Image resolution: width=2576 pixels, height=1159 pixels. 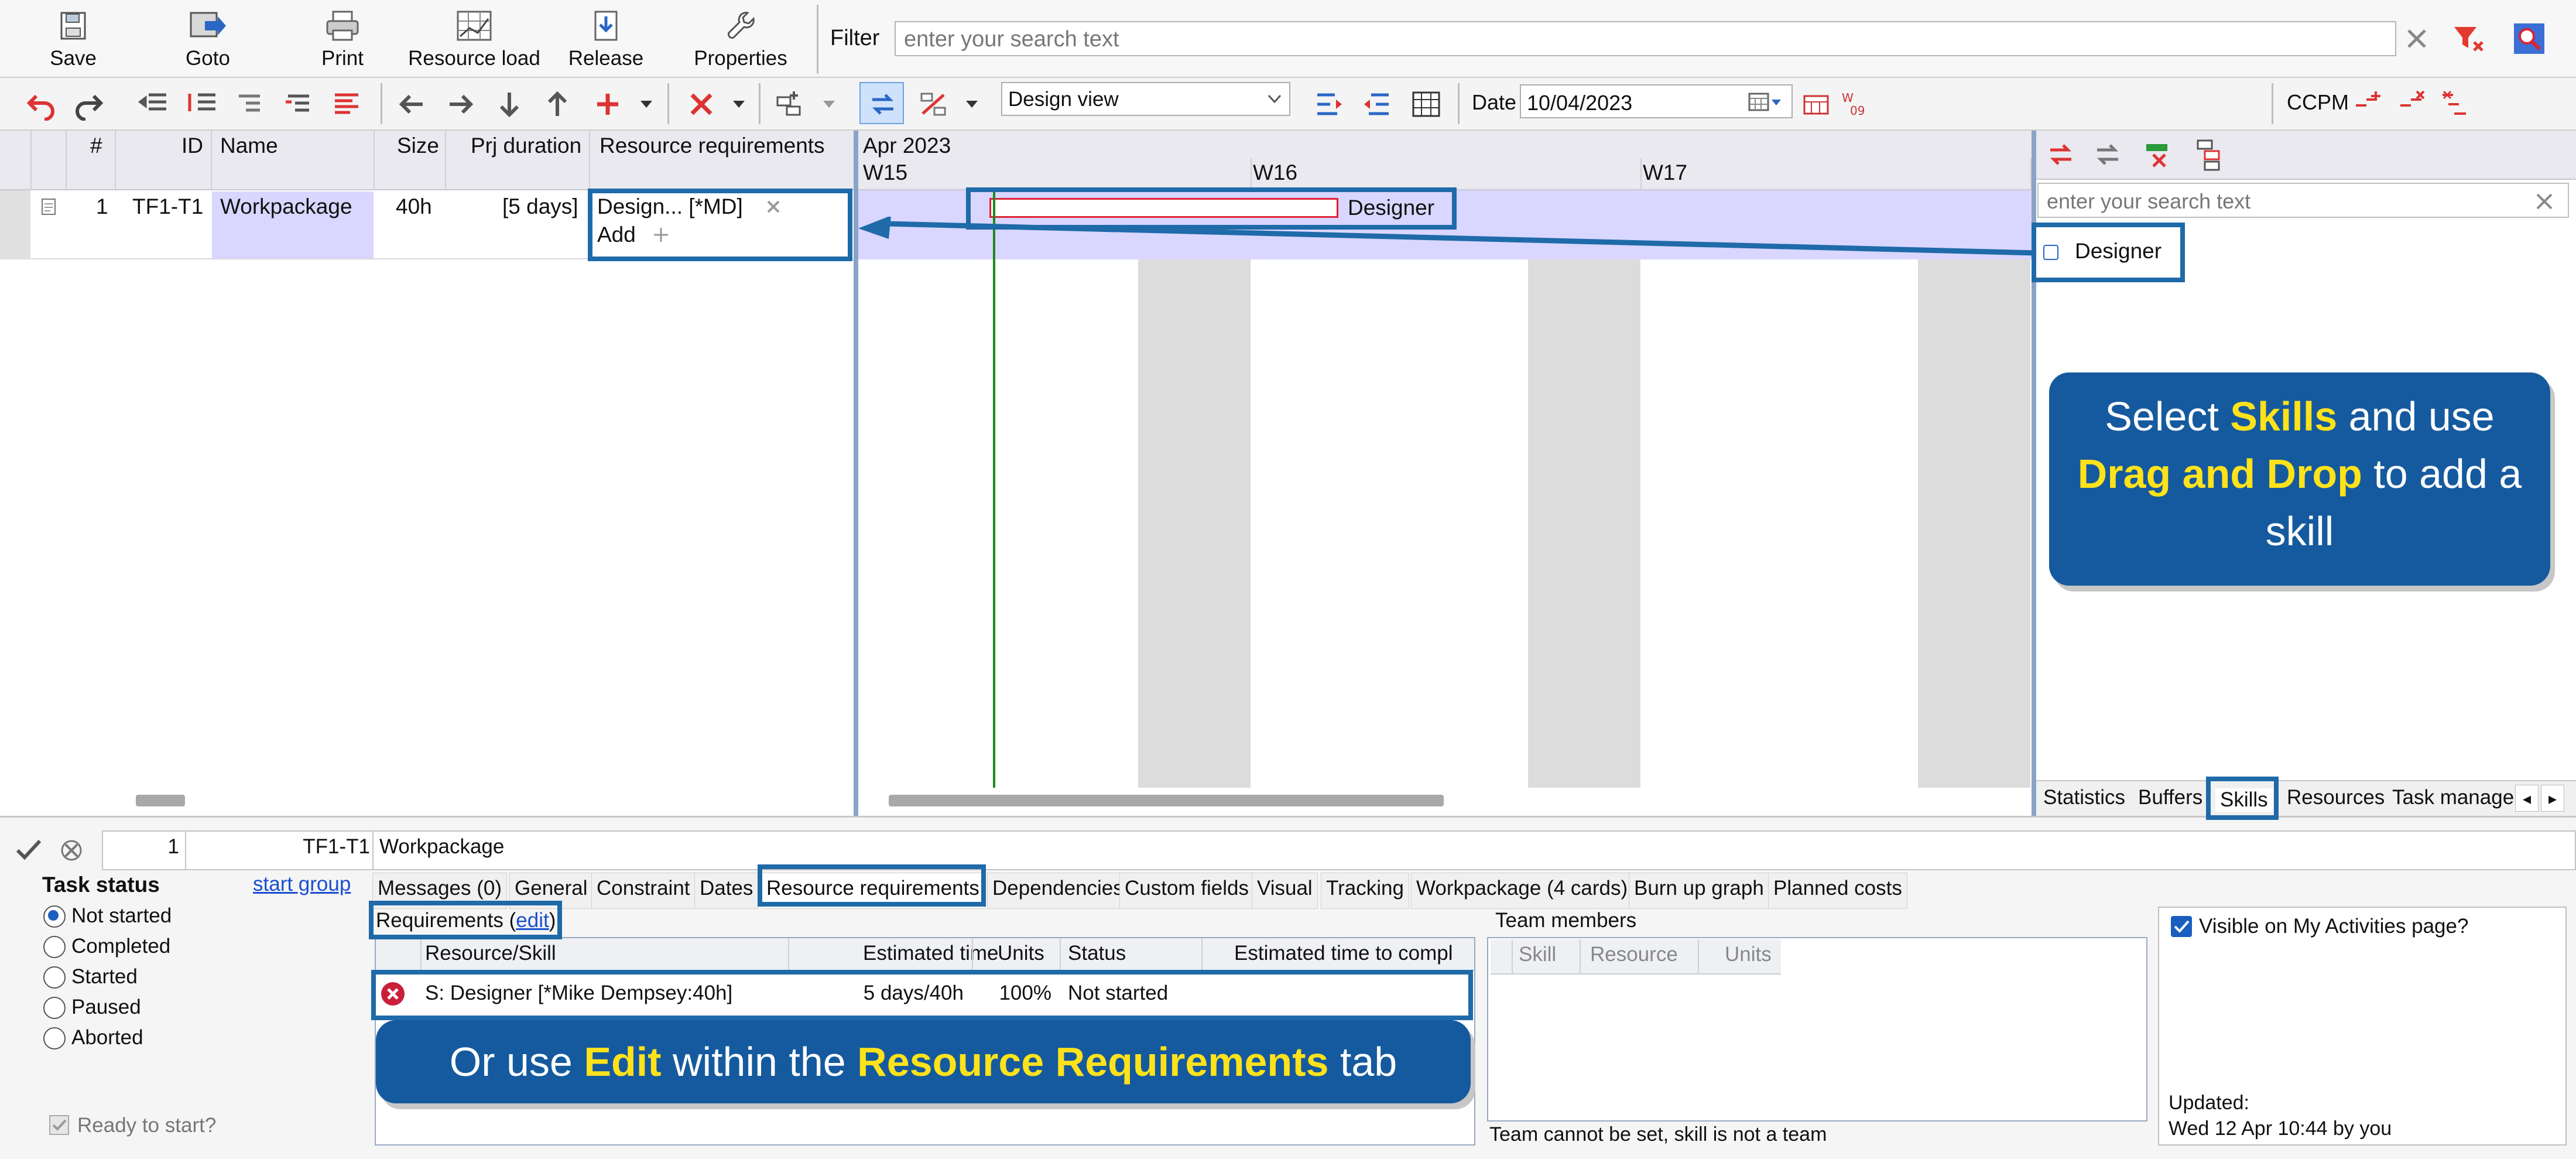 What do you see at coordinates (249, 146) in the screenshot?
I see `column-header-name: Name` at bounding box center [249, 146].